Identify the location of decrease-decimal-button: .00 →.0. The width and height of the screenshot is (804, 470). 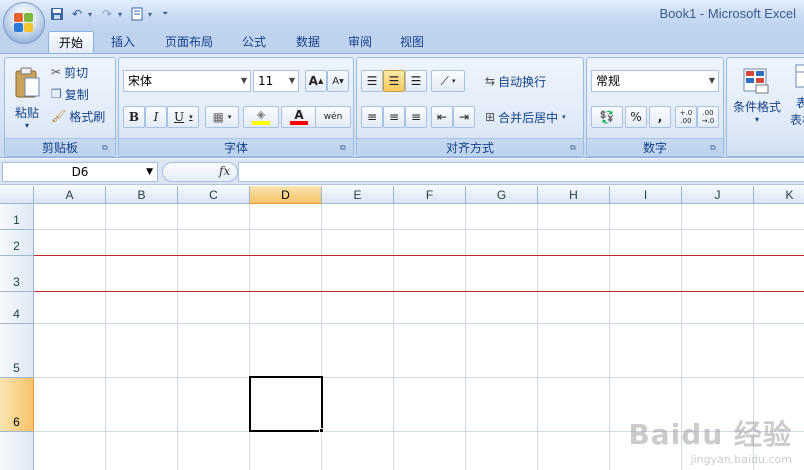
(708, 117).